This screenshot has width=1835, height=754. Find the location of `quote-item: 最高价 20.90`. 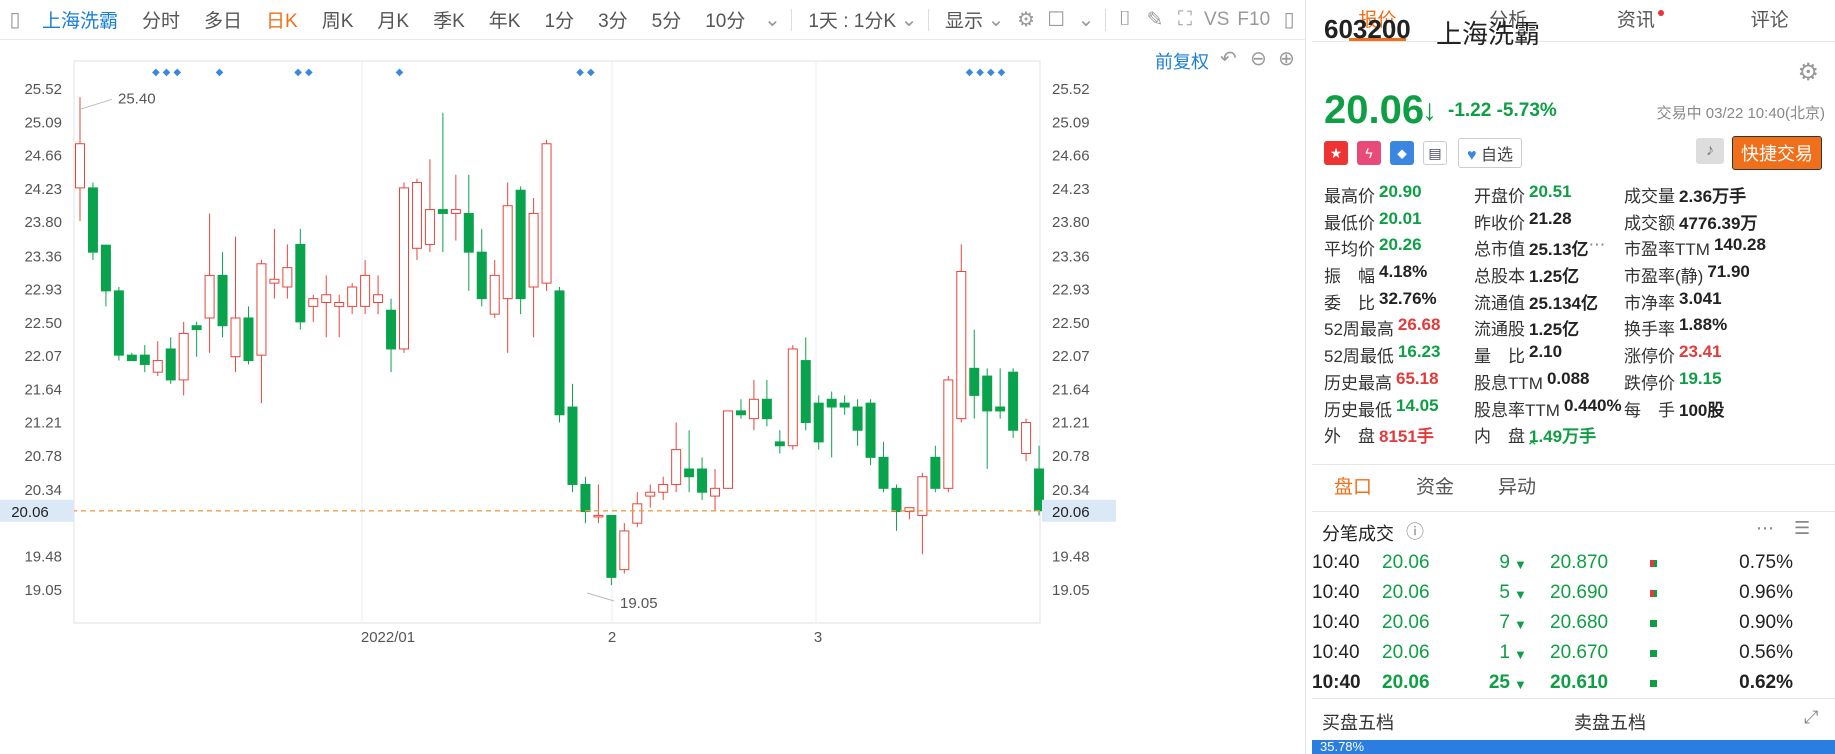

quote-item: 最高价 20.90 is located at coordinates (1411, 195).